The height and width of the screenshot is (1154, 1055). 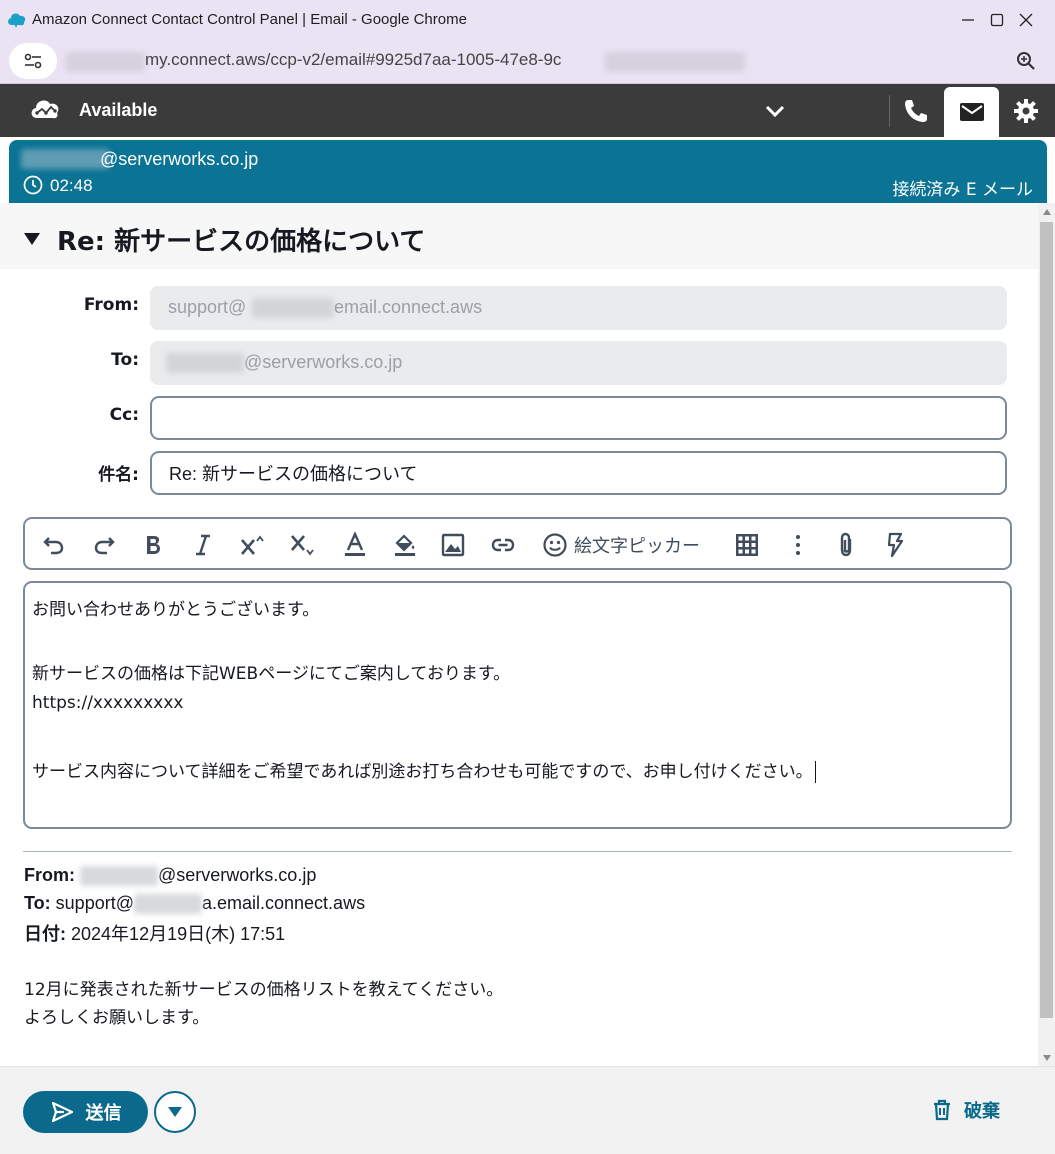 I want to click on quoted-date-value: 2024年12月19日(木) 17:51, so click(x=178, y=934).